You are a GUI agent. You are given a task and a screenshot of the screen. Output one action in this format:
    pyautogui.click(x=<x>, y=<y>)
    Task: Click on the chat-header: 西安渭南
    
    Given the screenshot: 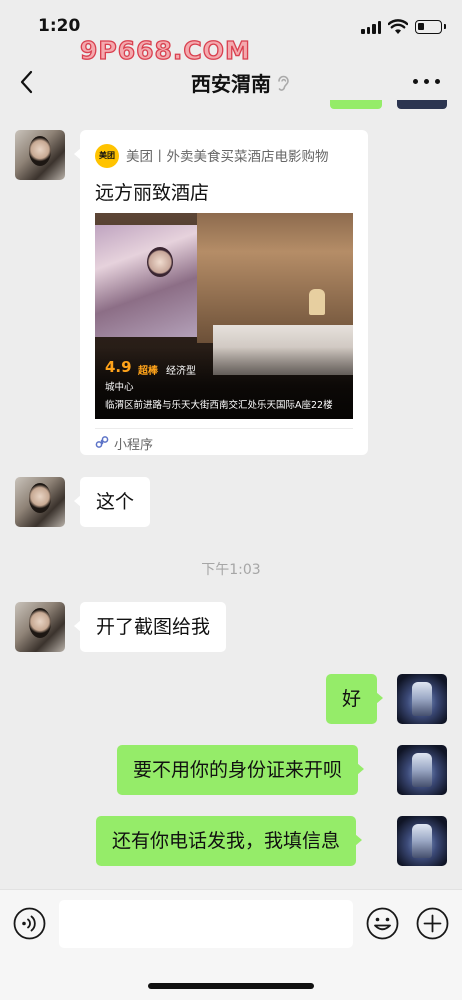 What is the action you would take?
    pyautogui.click(x=231, y=82)
    